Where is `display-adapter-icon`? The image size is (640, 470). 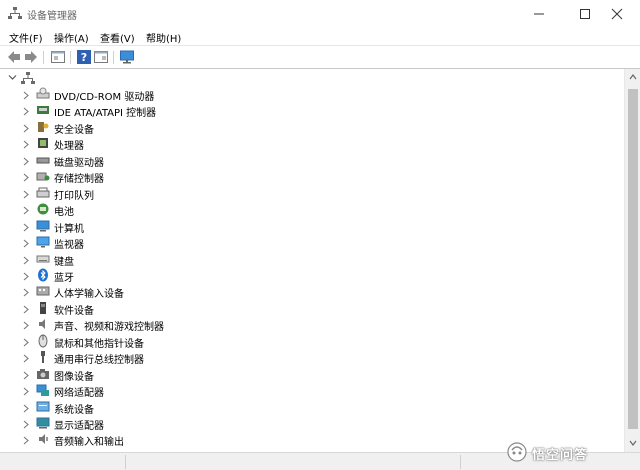 display-adapter-icon is located at coordinates (43, 423).